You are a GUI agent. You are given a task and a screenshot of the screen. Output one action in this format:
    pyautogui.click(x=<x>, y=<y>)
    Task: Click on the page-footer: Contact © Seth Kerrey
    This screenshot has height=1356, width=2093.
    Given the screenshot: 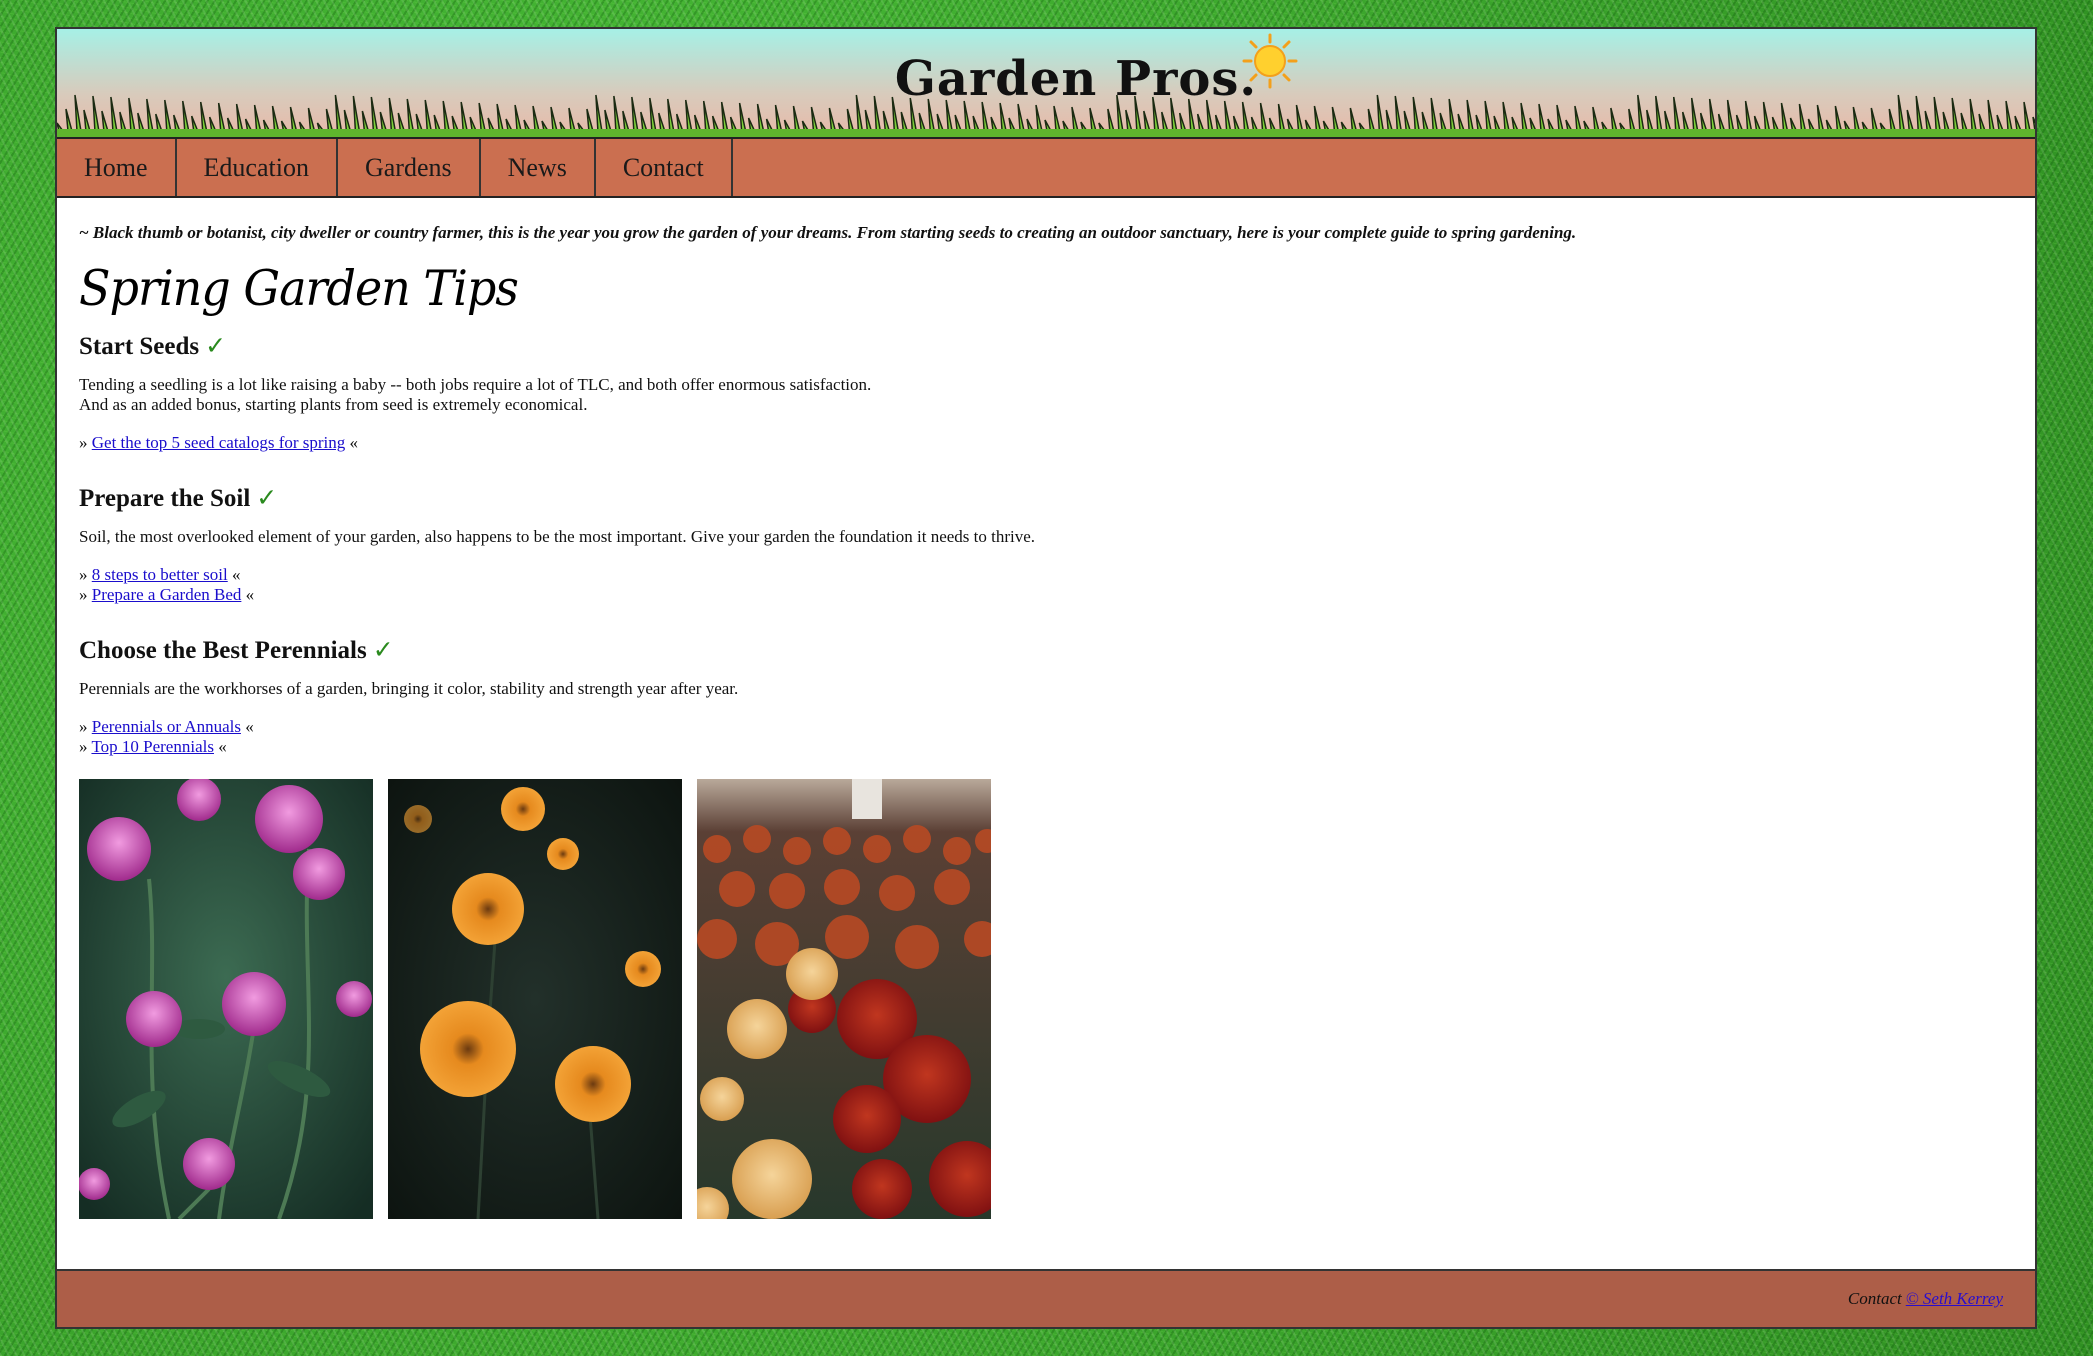 What is the action you would take?
    pyautogui.click(x=1046, y=1298)
    